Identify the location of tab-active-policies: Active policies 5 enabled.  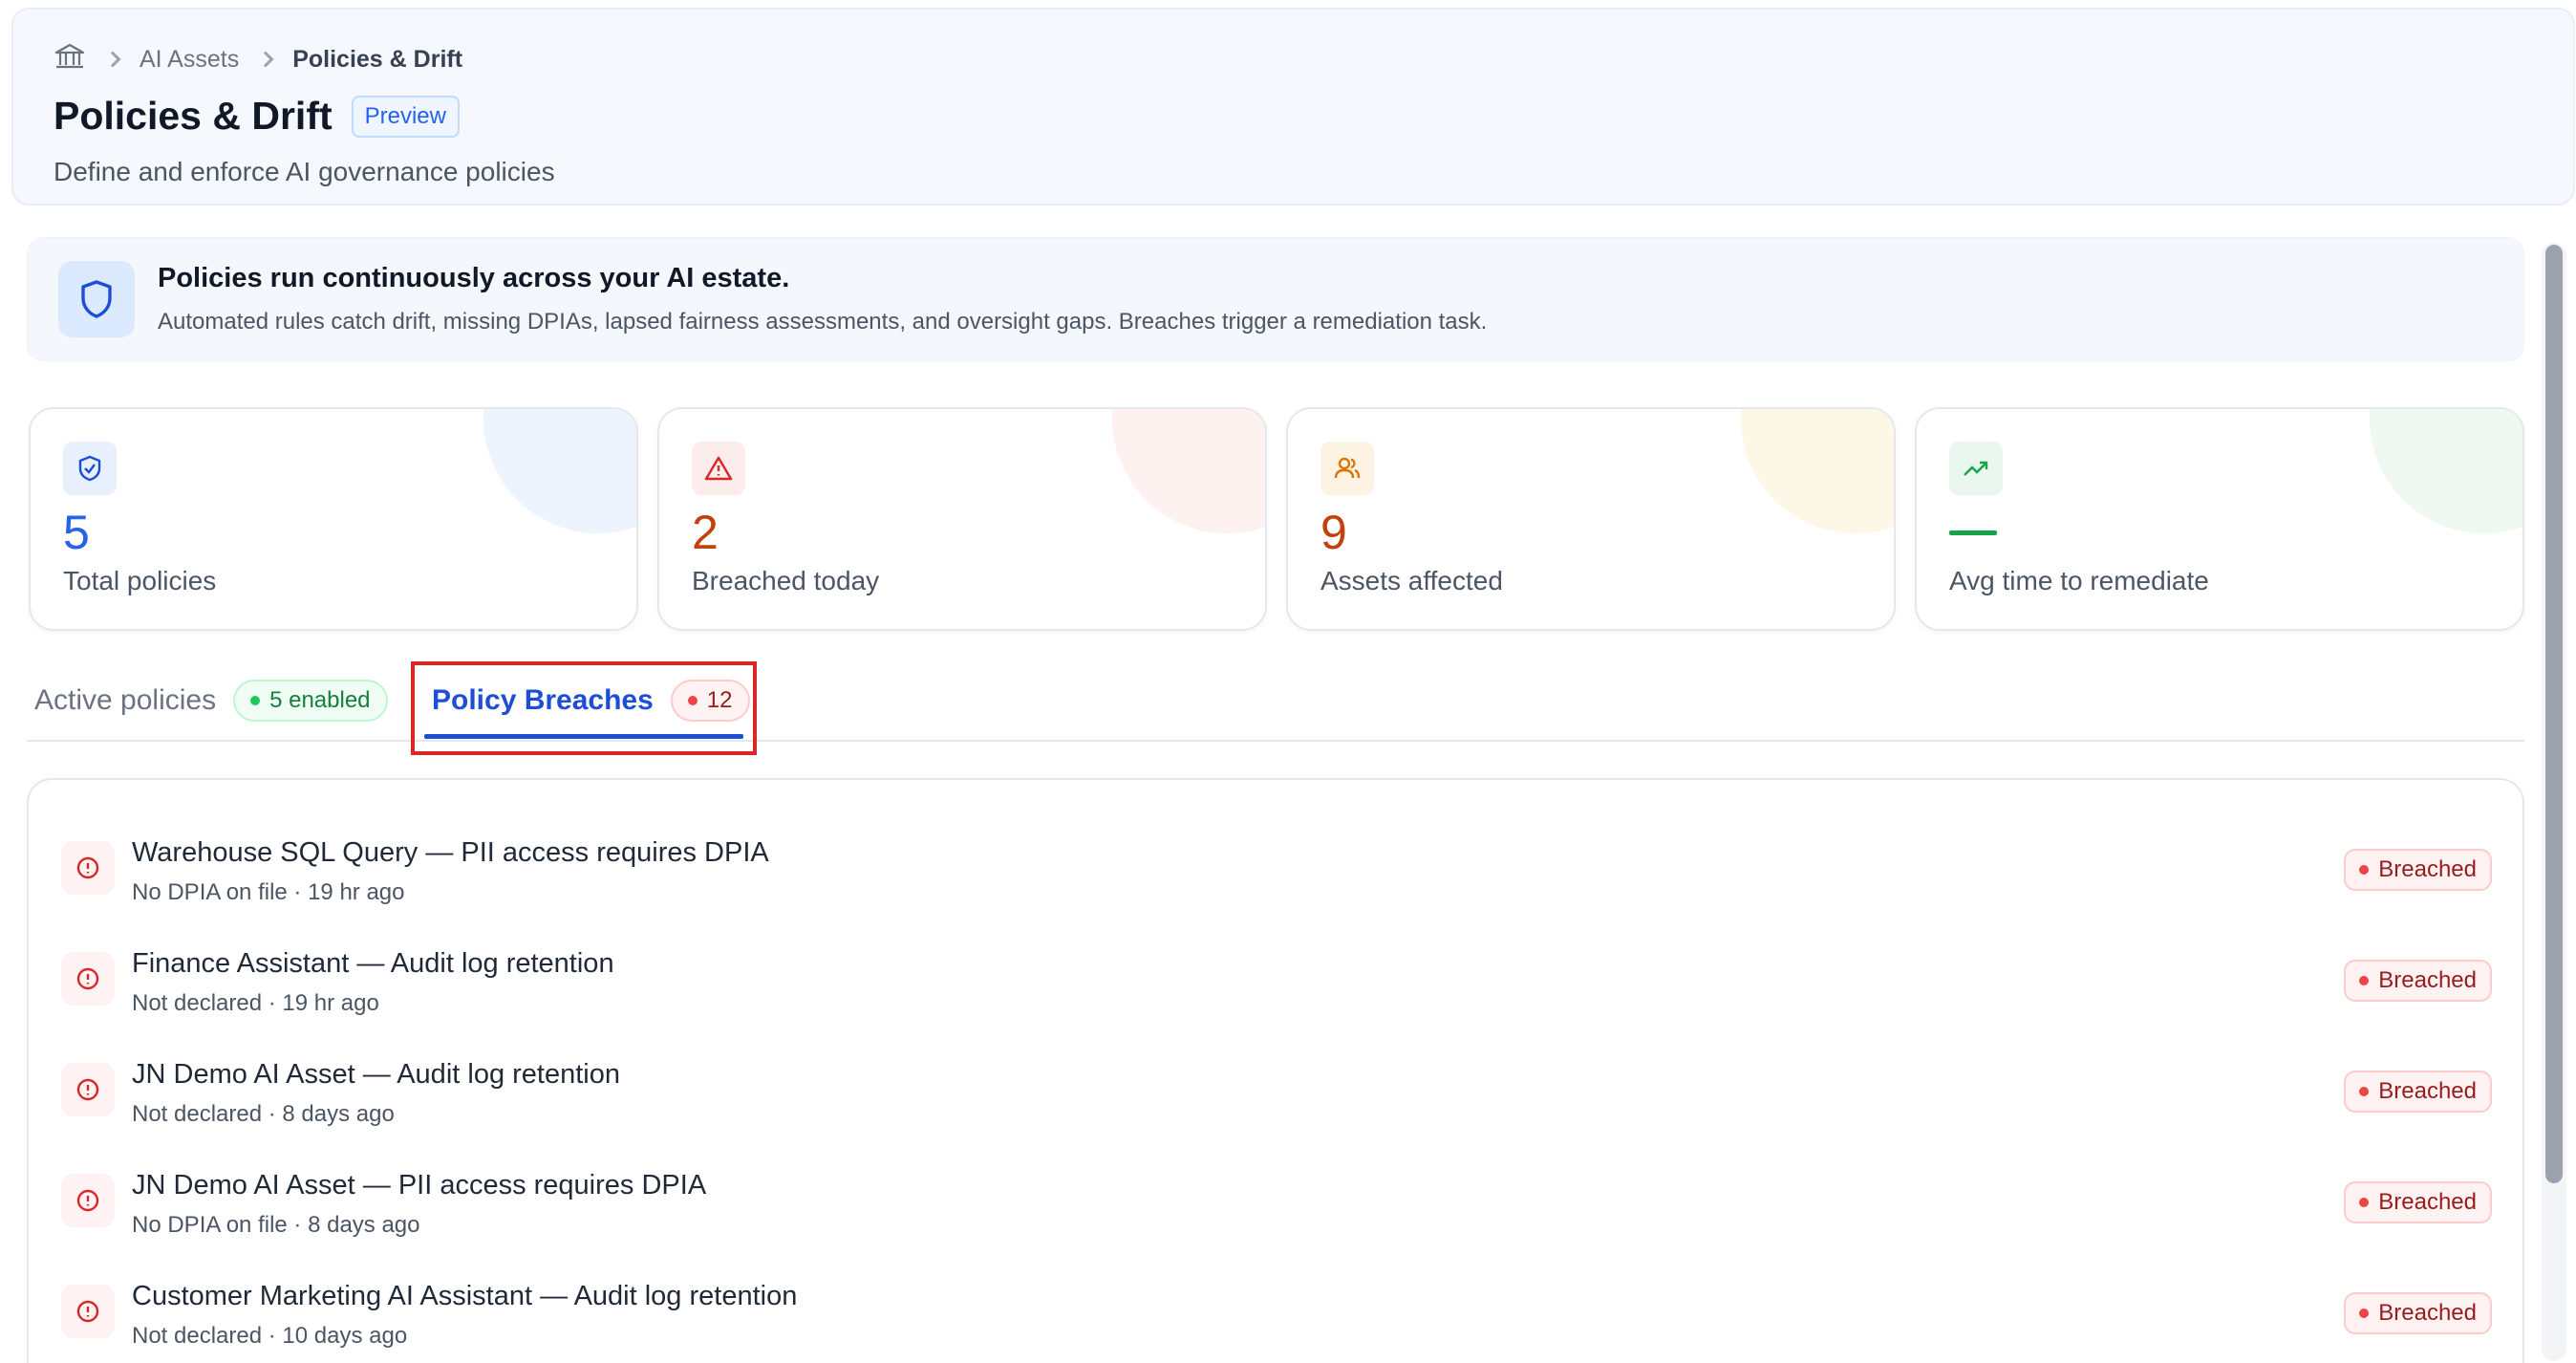
(211, 701).